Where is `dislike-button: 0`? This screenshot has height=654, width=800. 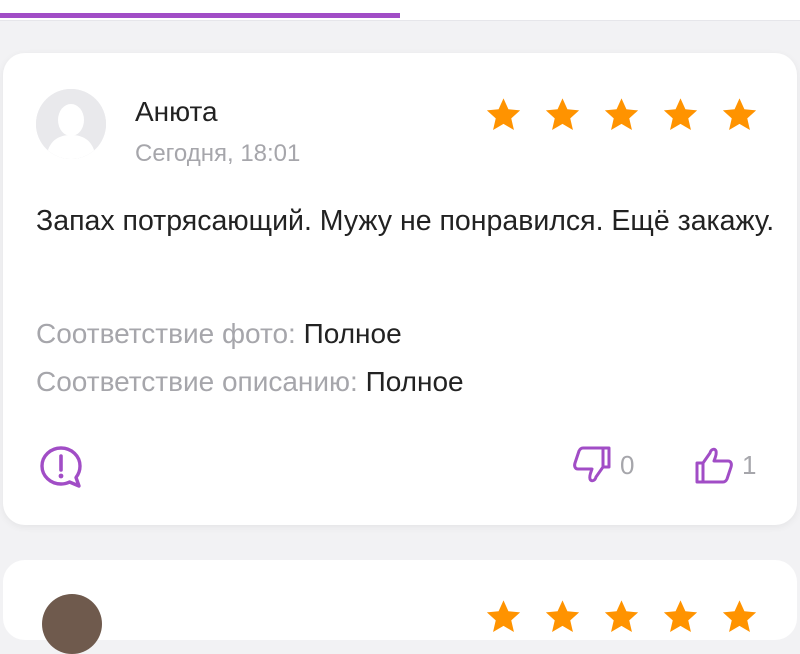 dislike-button: 0 is located at coordinates (602, 465).